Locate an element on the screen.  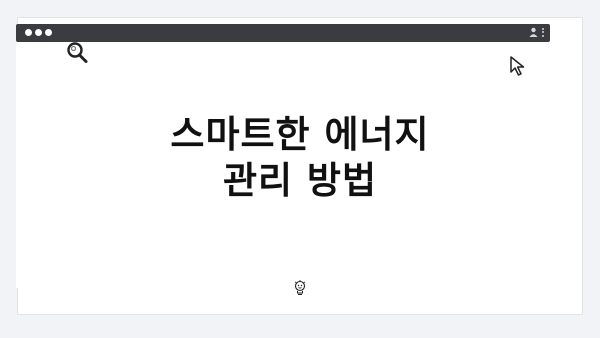
slide-title-line-2: 관리 방법 is located at coordinates (300, 180).